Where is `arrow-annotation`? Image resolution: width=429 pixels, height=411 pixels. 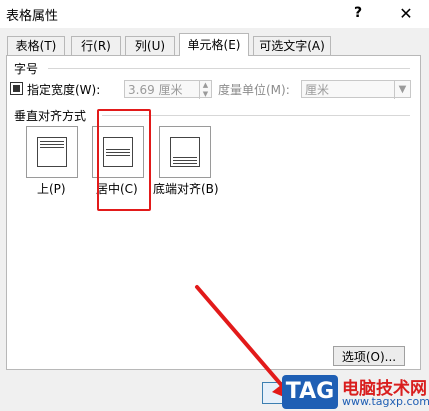 arrow-annotation is located at coordinates (245, 343).